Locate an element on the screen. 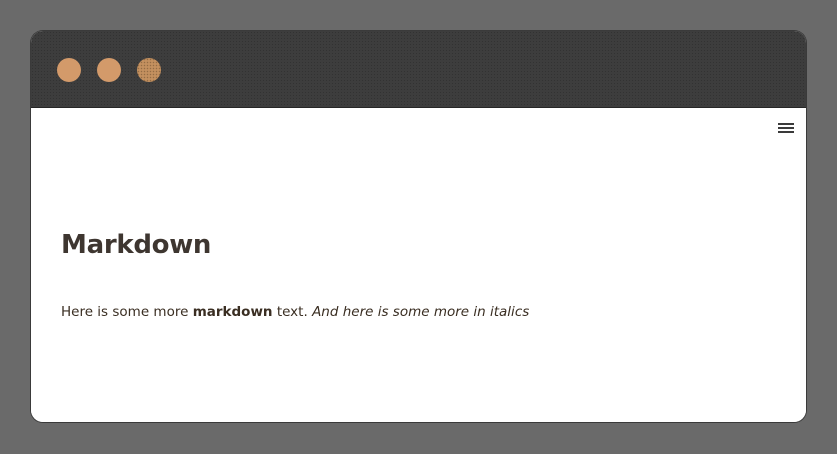 Image resolution: width=837 pixels, height=454 pixels. paragraph-bold-text: markdown is located at coordinates (232, 312).